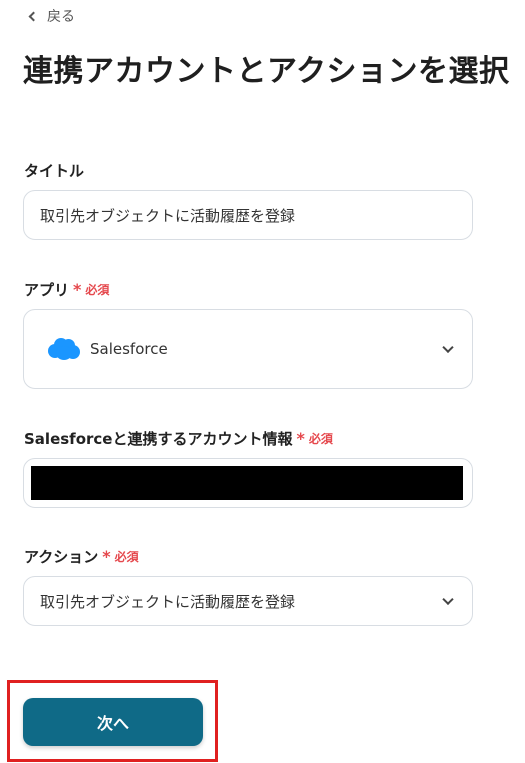 This screenshot has height=763, width=525. Describe the element at coordinates (47, 290) in the screenshot. I see `app-label-text: アプリ` at that location.